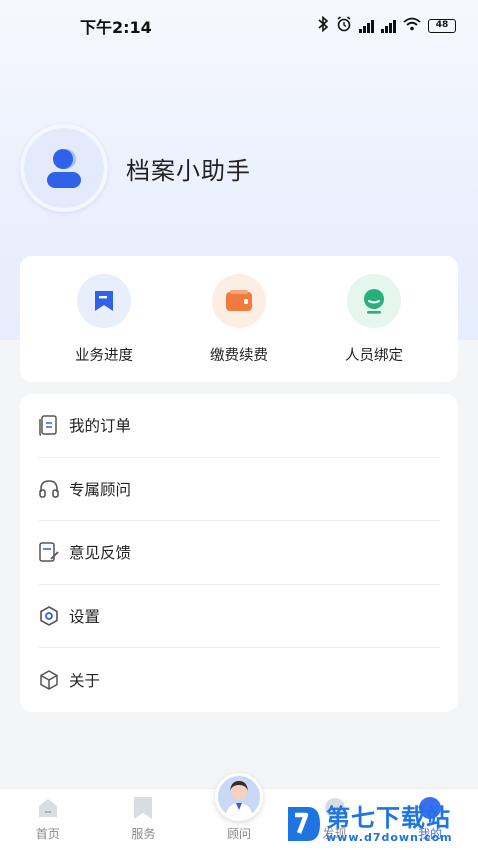 This screenshot has height=850, width=478. I want to click on quick-action-business-progress: 业务进度, so click(104, 328).